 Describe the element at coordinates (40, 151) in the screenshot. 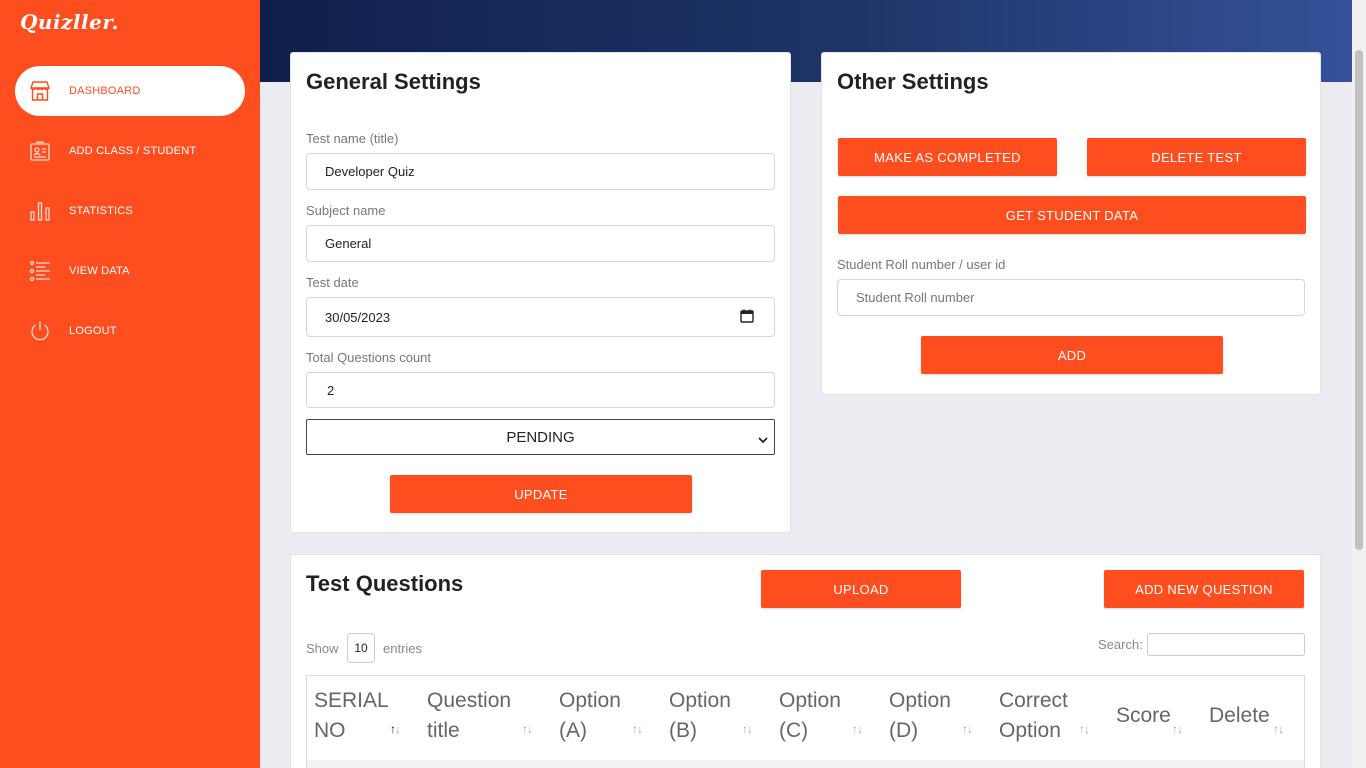

I see `id-card-icon` at that location.